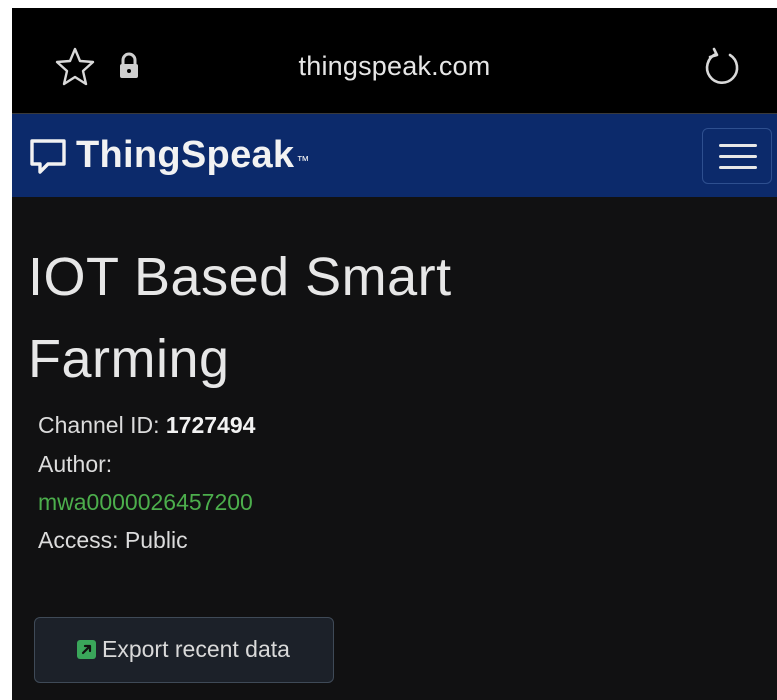 The image size is (777, 700). I want to click on channel-title-line1: IOT Based Smart, so click(240, 277).